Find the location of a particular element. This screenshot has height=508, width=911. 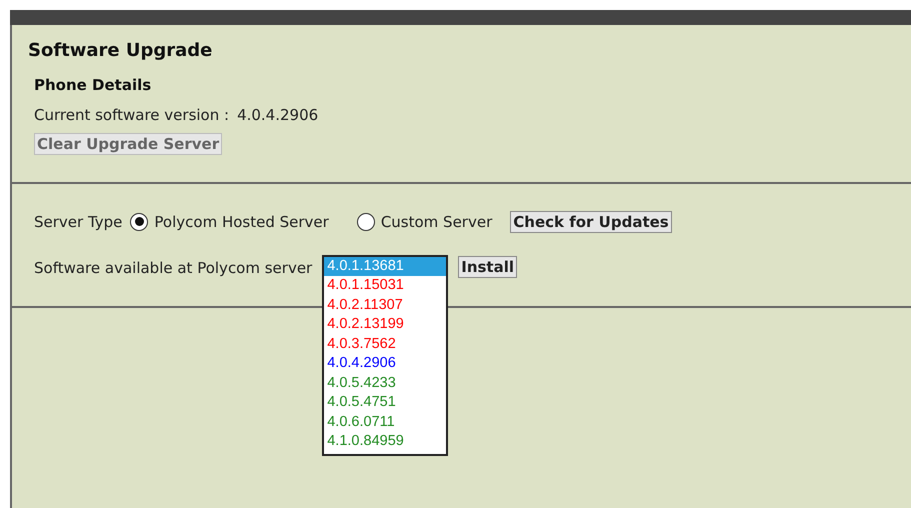

version-option: 4.0.1.15031 is located at coordinates (385, 286).